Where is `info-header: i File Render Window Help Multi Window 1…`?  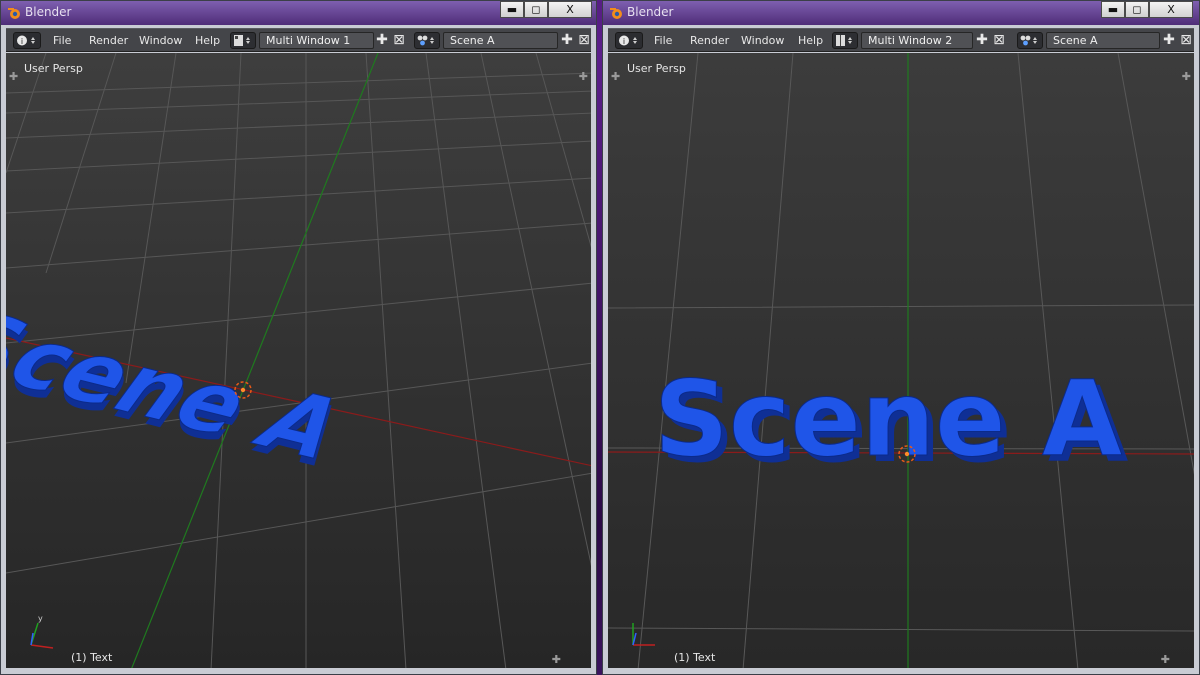 info-header: i File Render Window Help Multi Window 1… is located at coordinates (298, 40).